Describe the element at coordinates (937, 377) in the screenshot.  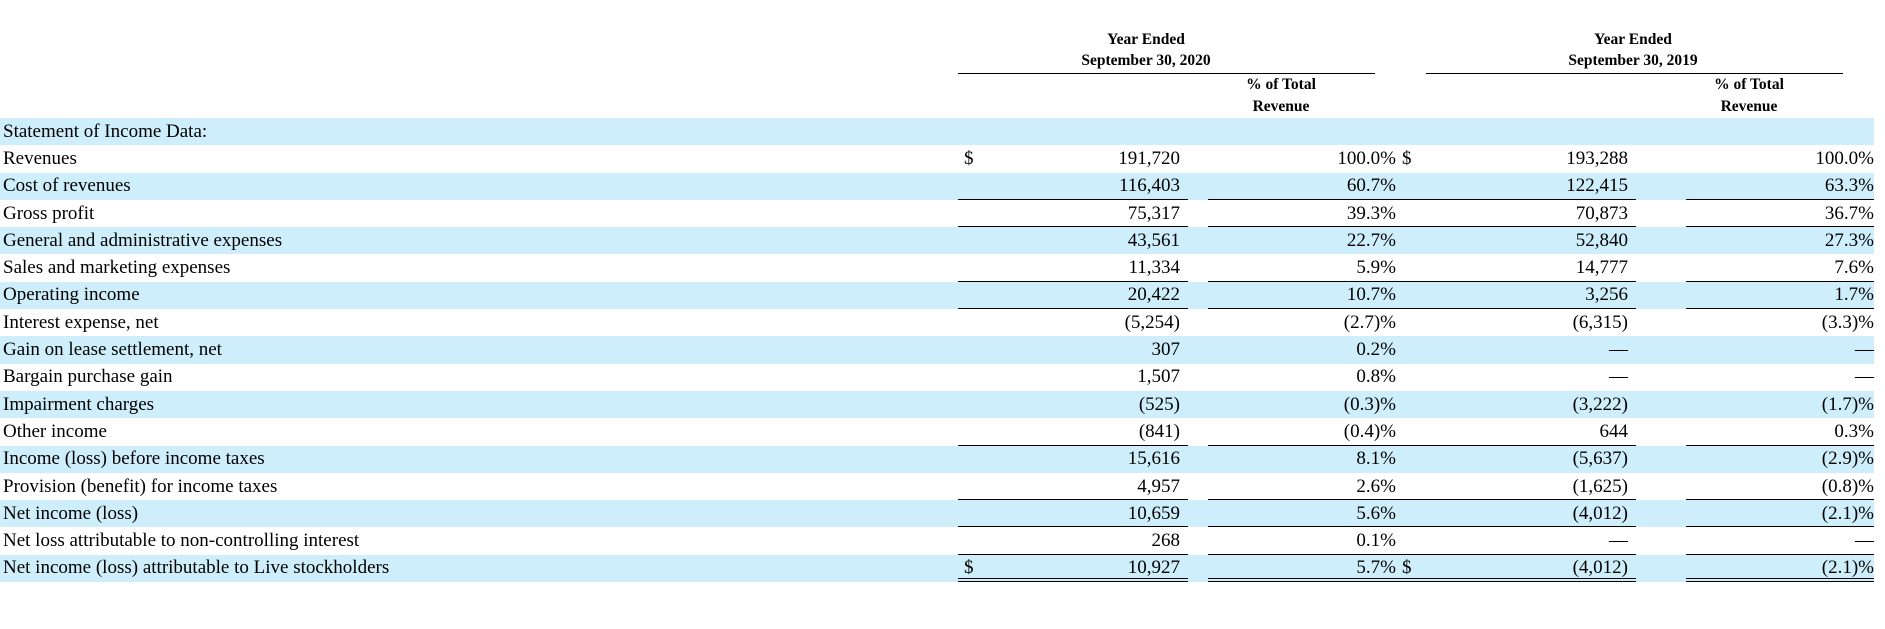
I see `table-row-bargain-purchase-gain: Bargain purchase gain 1,507 0.8% — —` at that location.